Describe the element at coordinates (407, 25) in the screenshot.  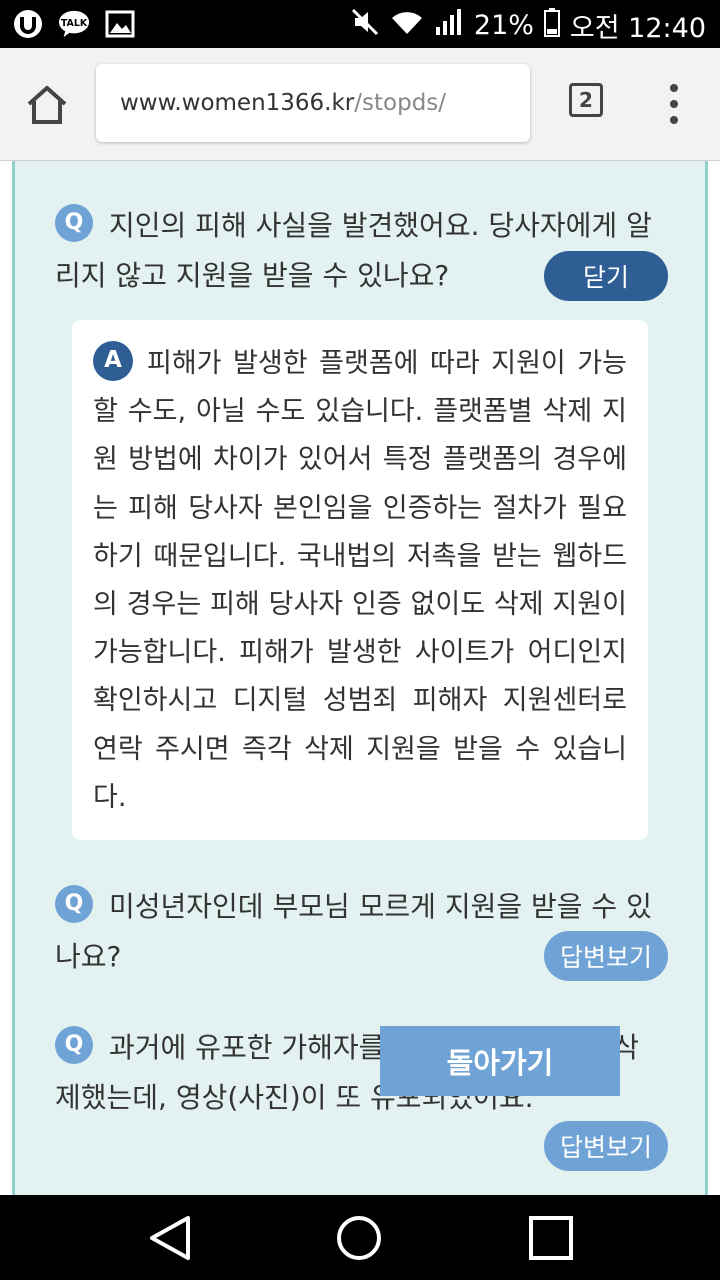
I see `wifi-icon` at that location.